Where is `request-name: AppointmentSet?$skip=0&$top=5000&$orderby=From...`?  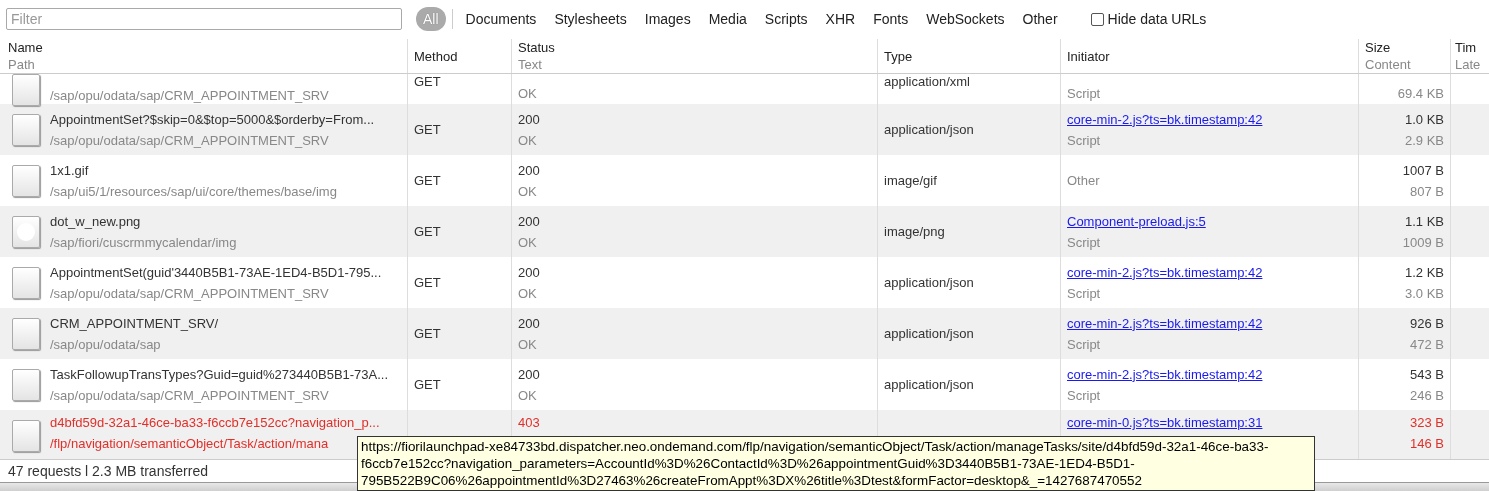
request-name: AppointmentSet?$skip=0&$top=5000&$orderby=From... is located at coordinates (212, 119).